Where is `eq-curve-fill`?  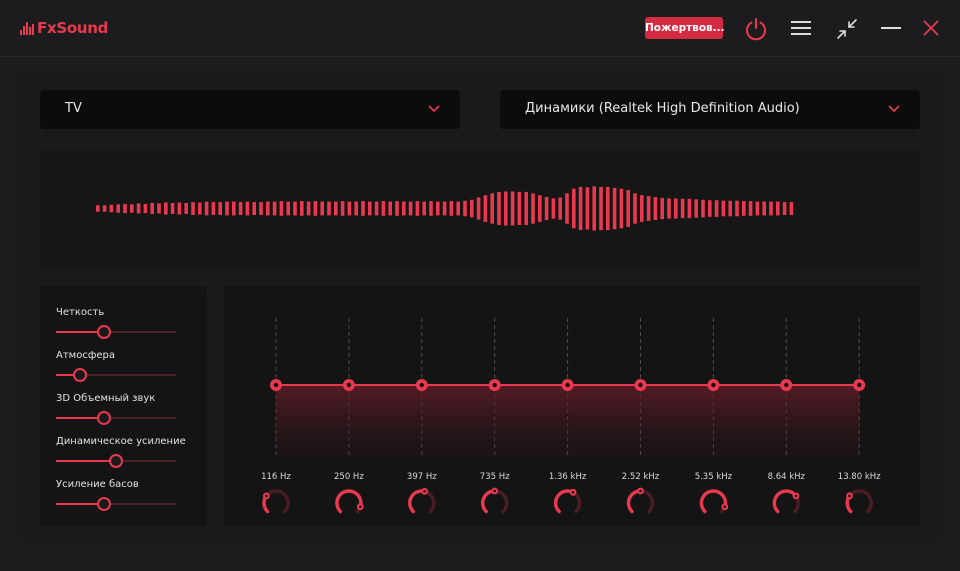
eq-curve-fill is located at coordinates (568, 420).